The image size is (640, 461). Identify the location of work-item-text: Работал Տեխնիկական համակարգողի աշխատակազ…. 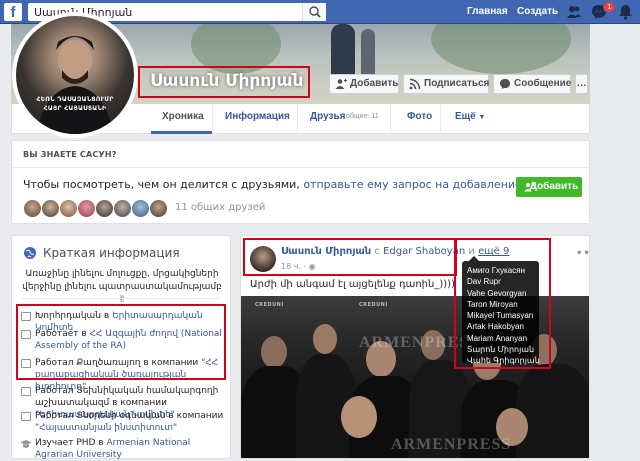
(127, 397).